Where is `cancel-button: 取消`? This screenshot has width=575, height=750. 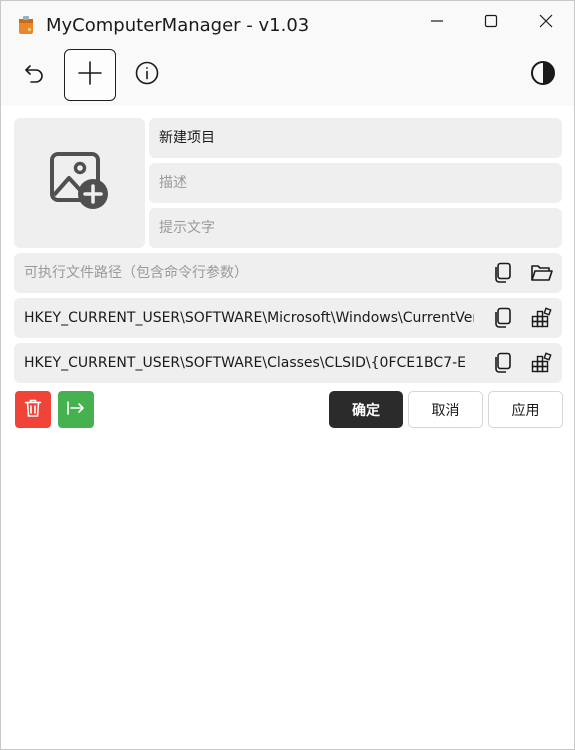
cancel-button: 取消 is located at coordinates (445, 409).